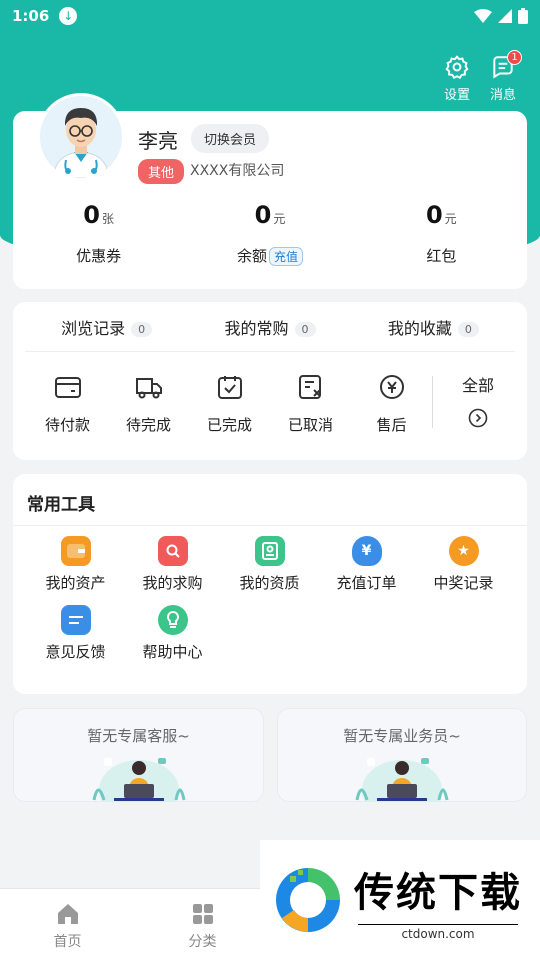  Describe the element at coordinates (202, 942) in the screenshot. I see `nav-label: 分类` at that location.